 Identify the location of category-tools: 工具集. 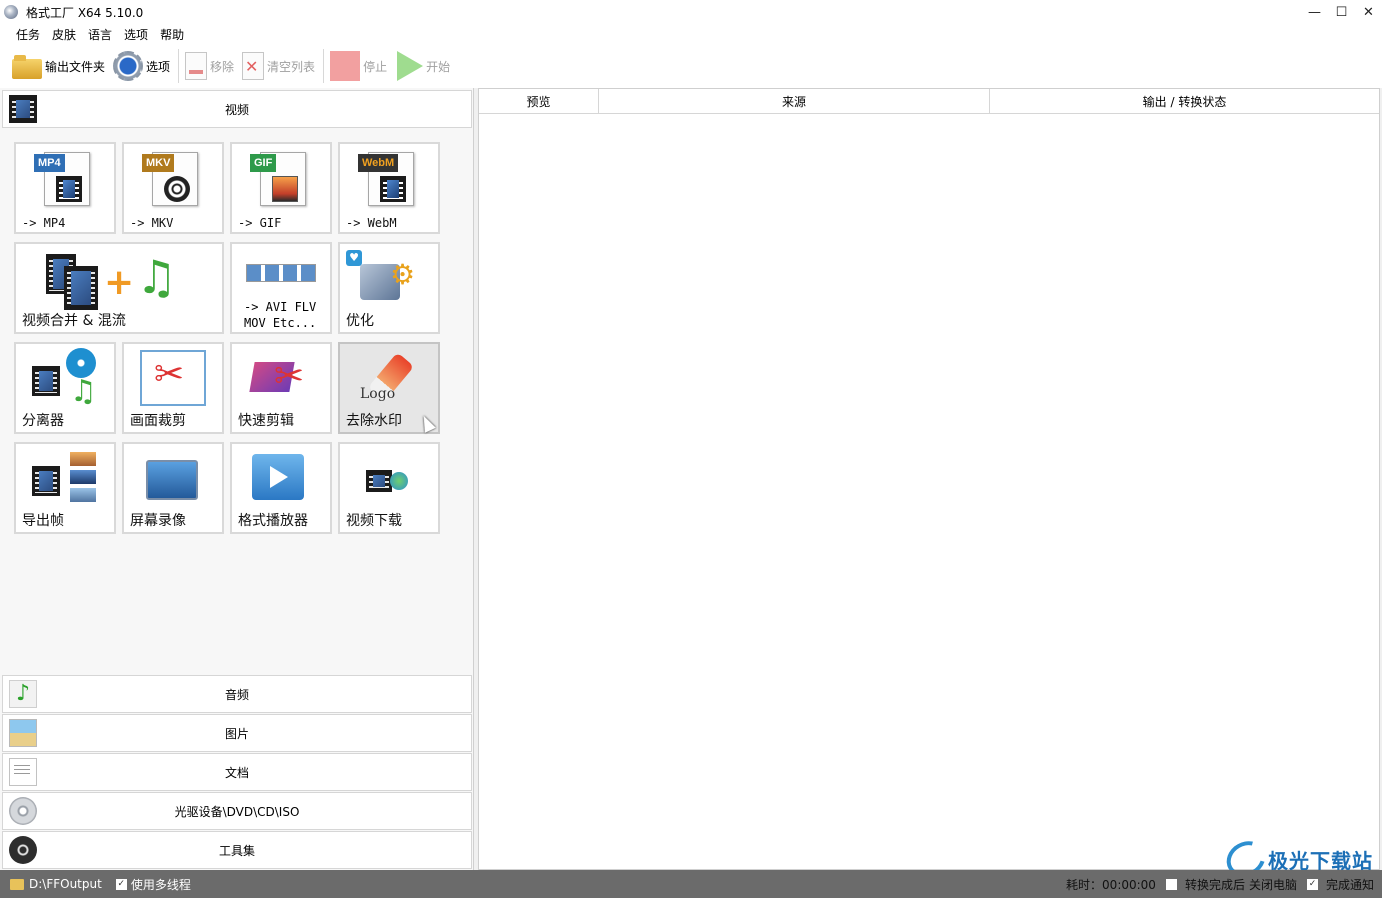
(237, 850).